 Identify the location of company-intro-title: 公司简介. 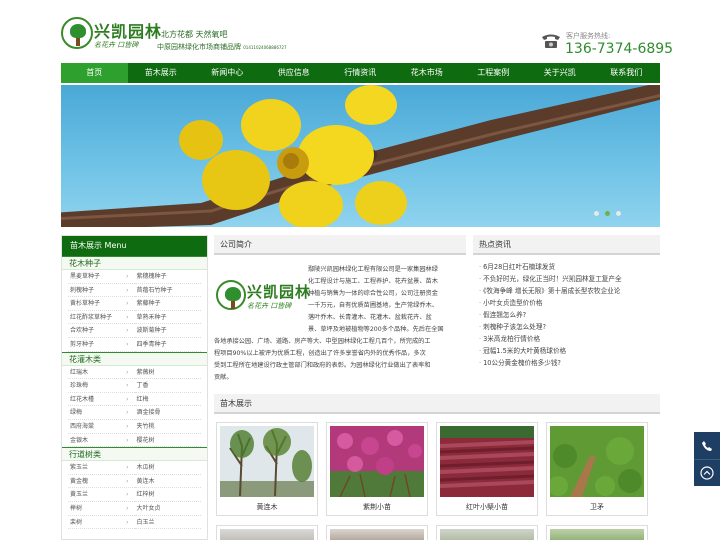
(340, 245).